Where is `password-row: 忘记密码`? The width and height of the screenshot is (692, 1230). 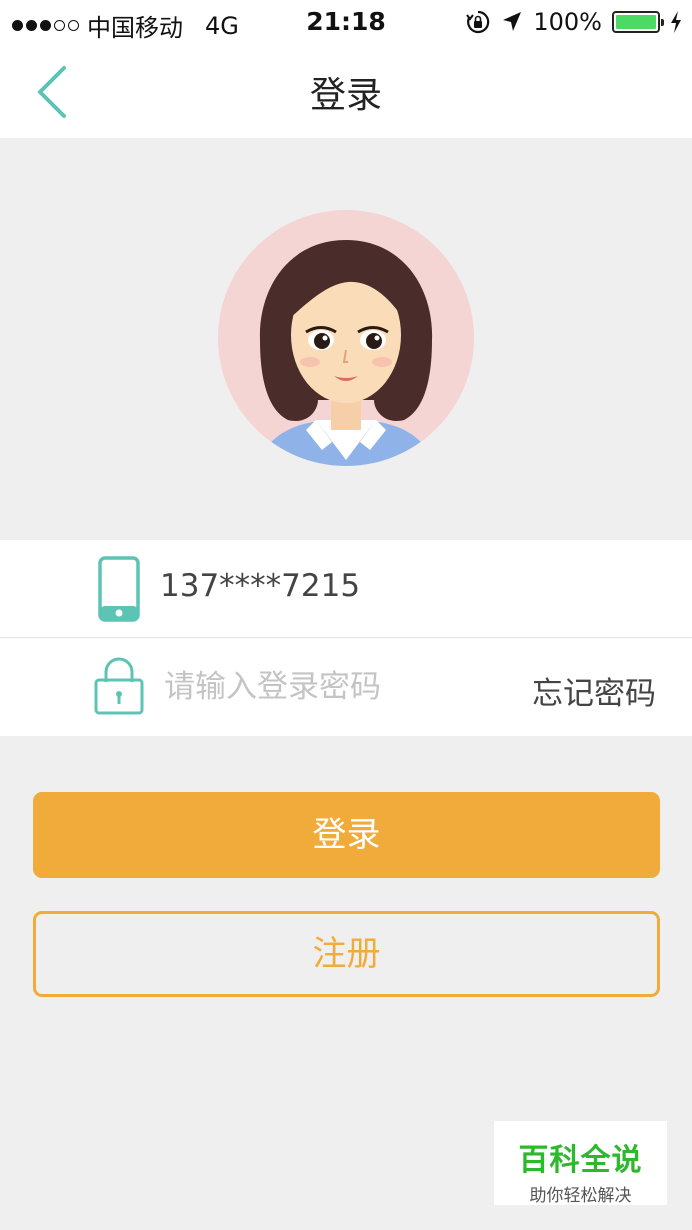 password-row: 忘记密码 is located at coordinates (346, 687).